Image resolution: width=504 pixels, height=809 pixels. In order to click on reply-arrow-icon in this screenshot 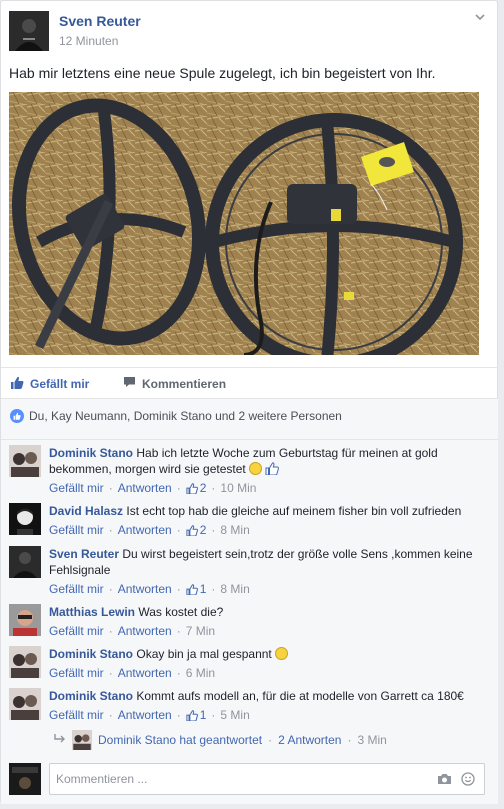, I will do `click(60, 740)`.